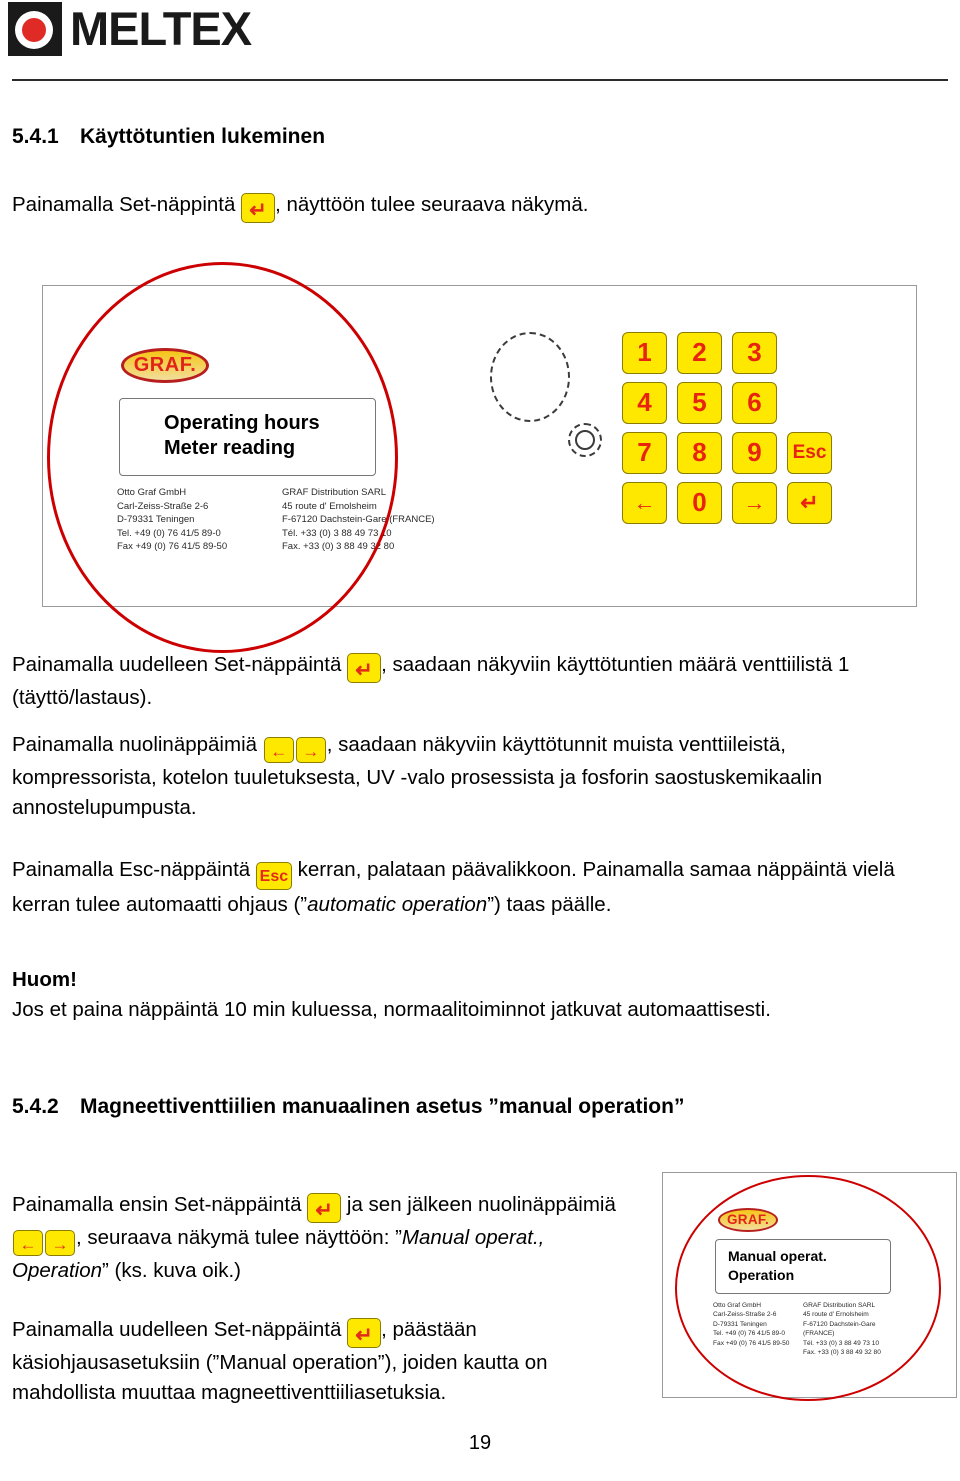 The width and height of the screenshot is (960, 1481). What do you see at coordinates (135, 744) in the screenshot?
I see `arrows-text-before: Painamalla nuolinäppäimiä` at bounding box center [135, 744].